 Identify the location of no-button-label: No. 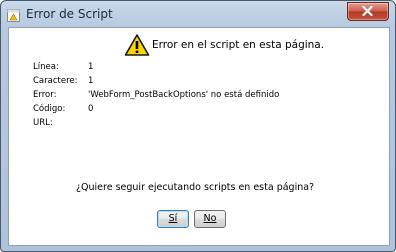
(210, 218).